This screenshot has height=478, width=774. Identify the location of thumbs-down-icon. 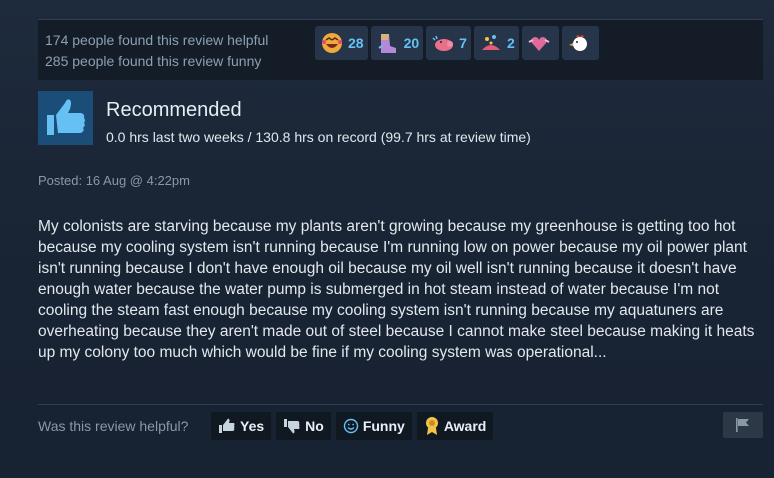
(292, 426).